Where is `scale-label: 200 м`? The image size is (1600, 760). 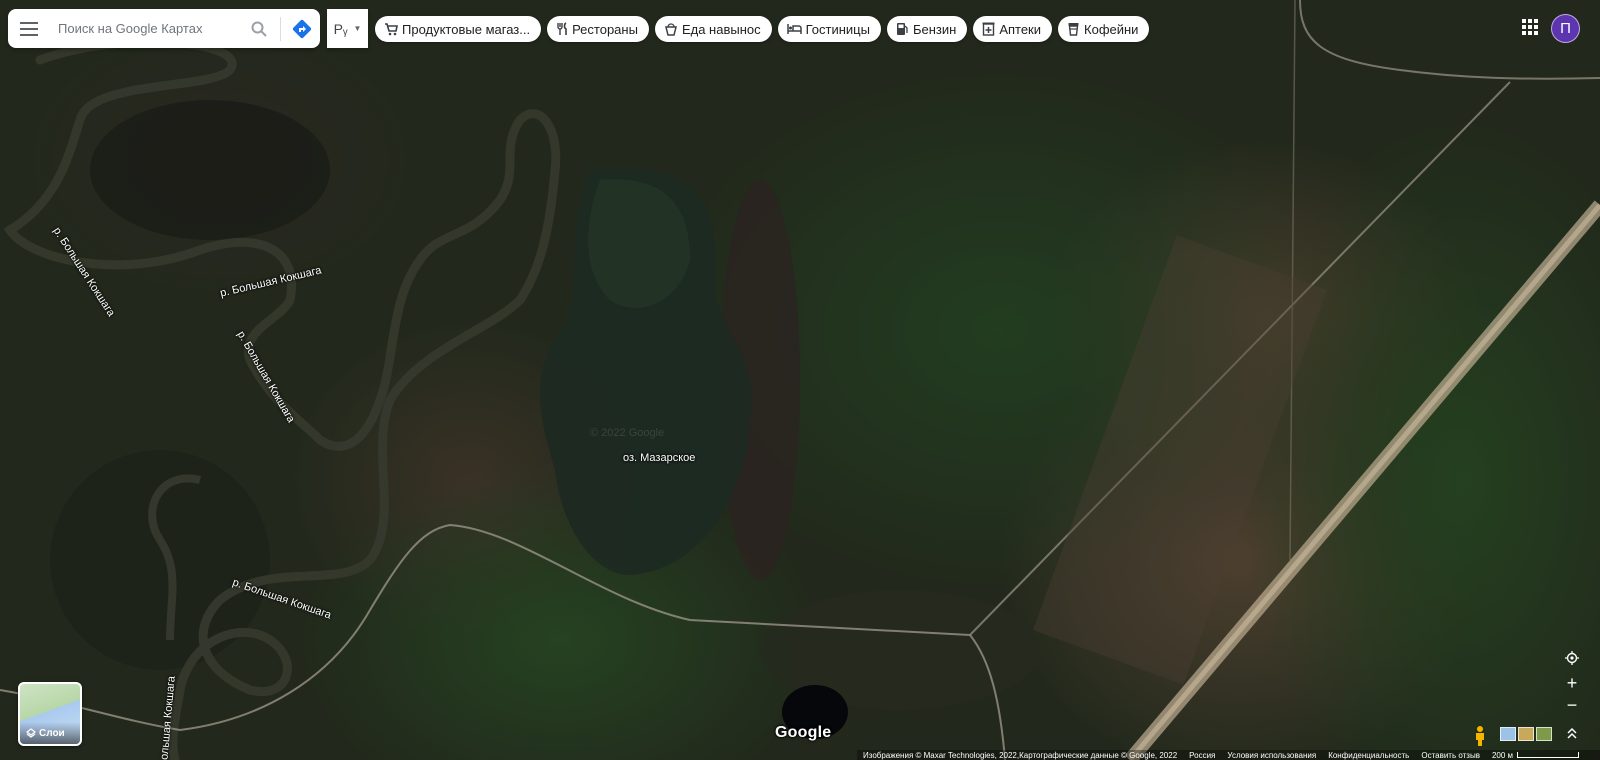 scale-label: 200 м is located at coordinates (1502, 755).